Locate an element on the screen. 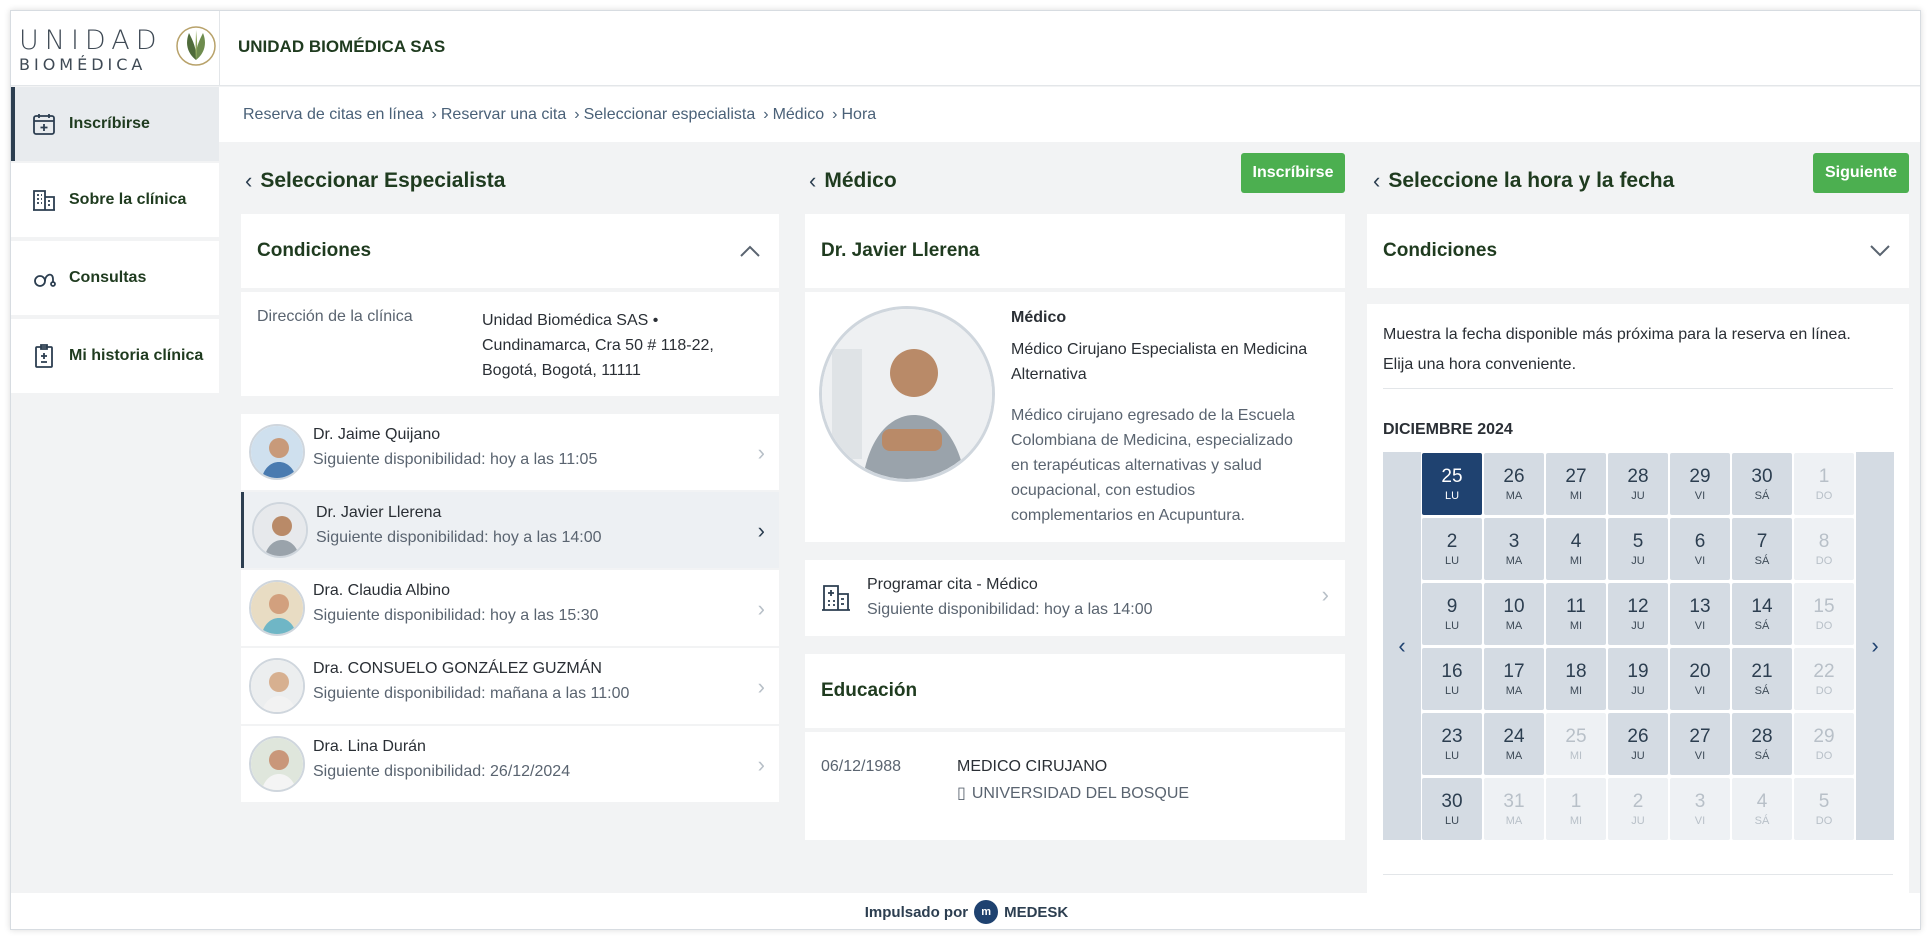 Image resolution: width=1931 pixels, height=940 pixels. top-bar: UNIDAD BIOMÉDICA UNIDAD BIOMÉDICA SAS is located at coordinates (965, 48).